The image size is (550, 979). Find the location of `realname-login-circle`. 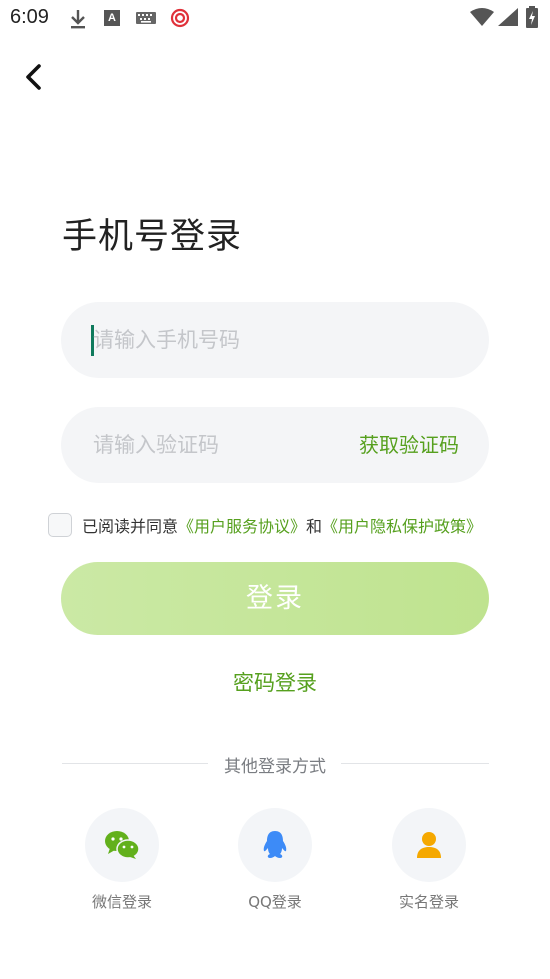

realname-login-circle is located at coordinates (429, 845).